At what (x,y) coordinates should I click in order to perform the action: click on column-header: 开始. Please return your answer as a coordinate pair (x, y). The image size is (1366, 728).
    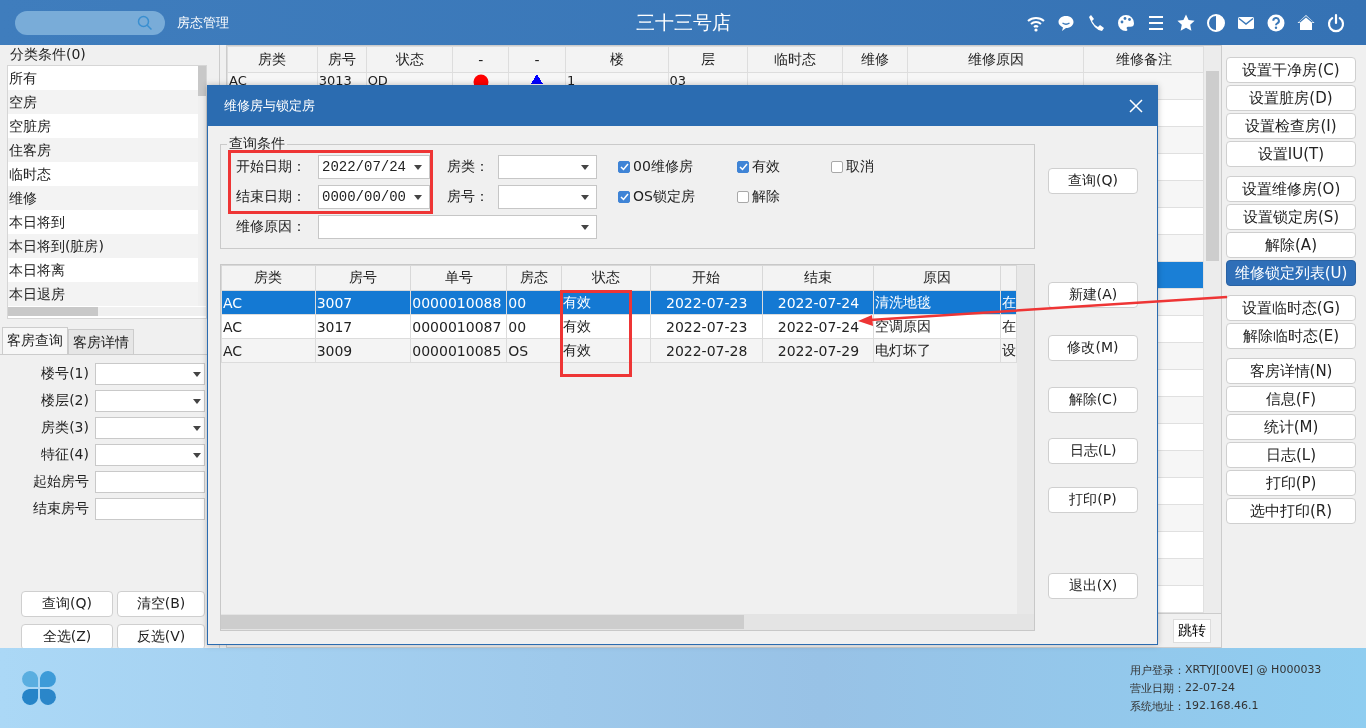
    Looking at the image, I should click on (706, 278).